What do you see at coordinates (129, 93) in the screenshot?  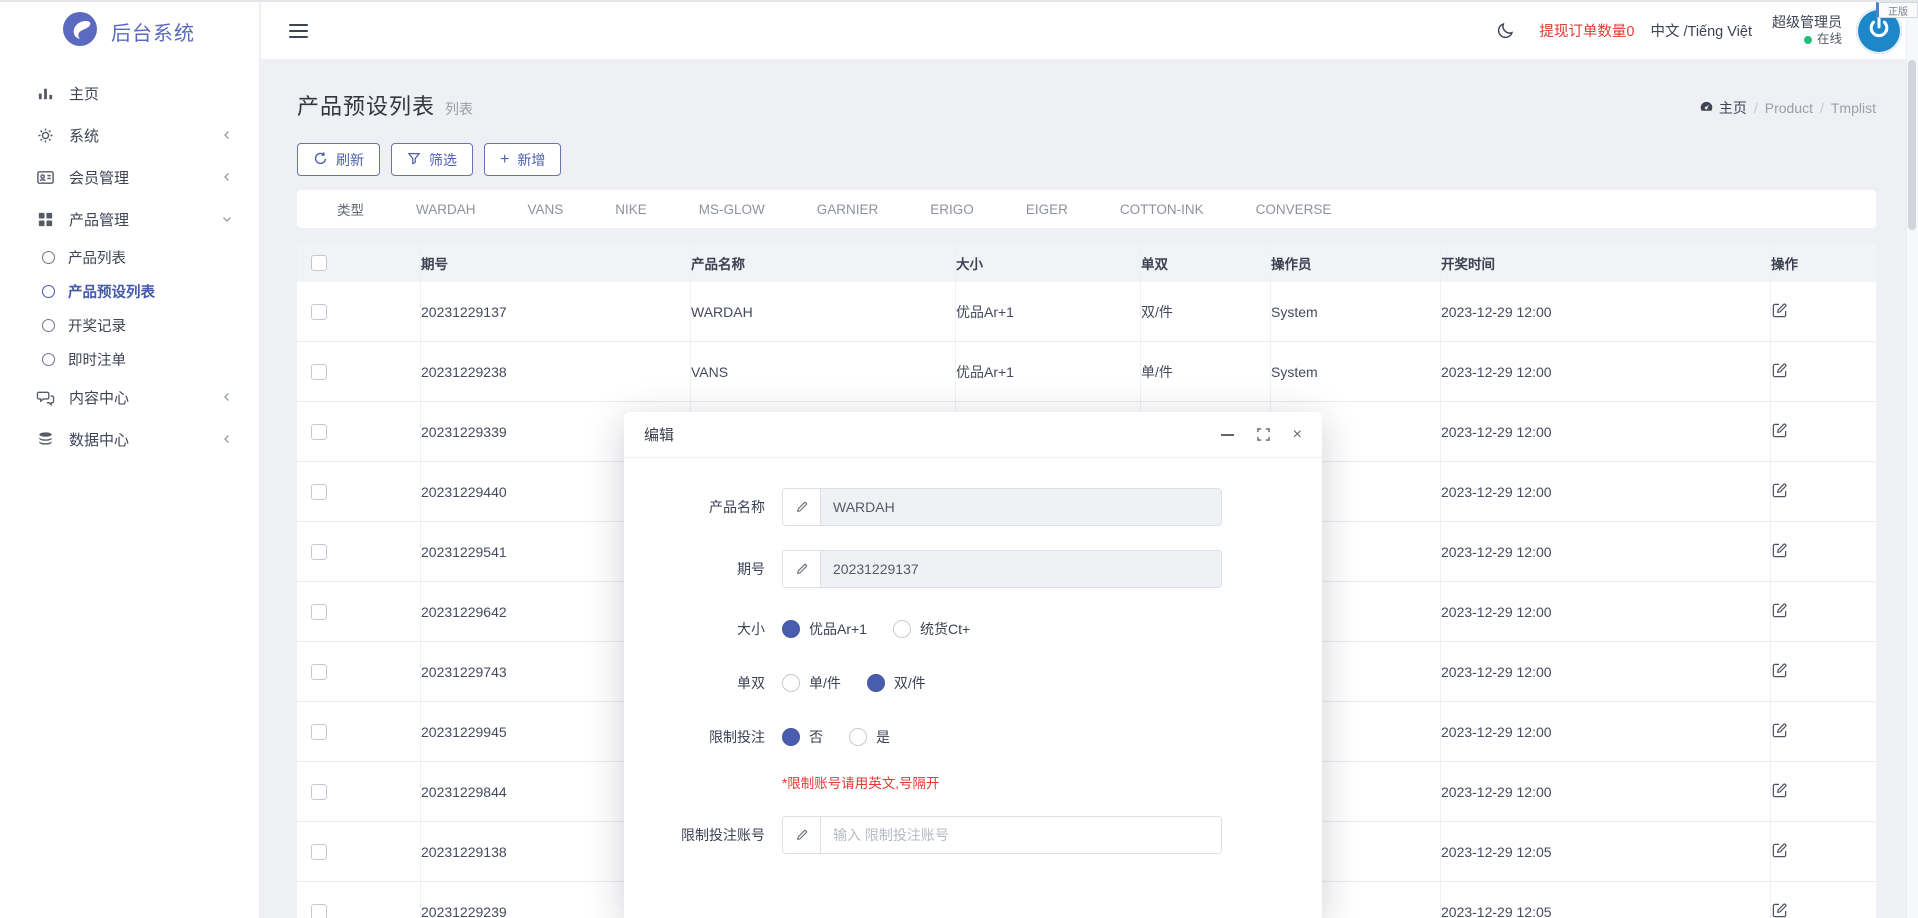 I see `sidebar-item-home: 主页` at bounding box center [129, 93].